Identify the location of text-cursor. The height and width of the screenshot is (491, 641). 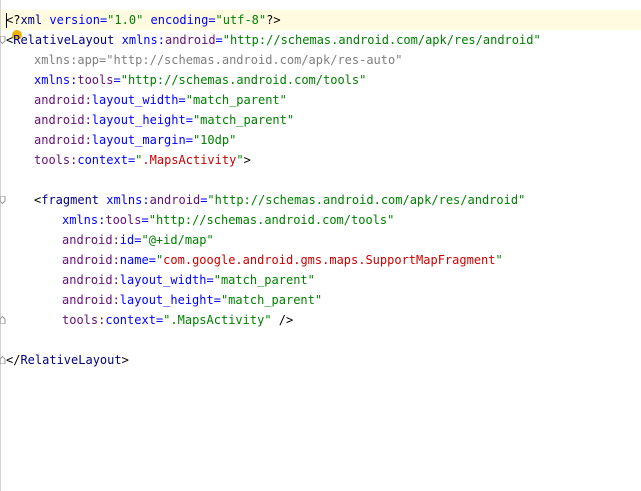
(6, 20).